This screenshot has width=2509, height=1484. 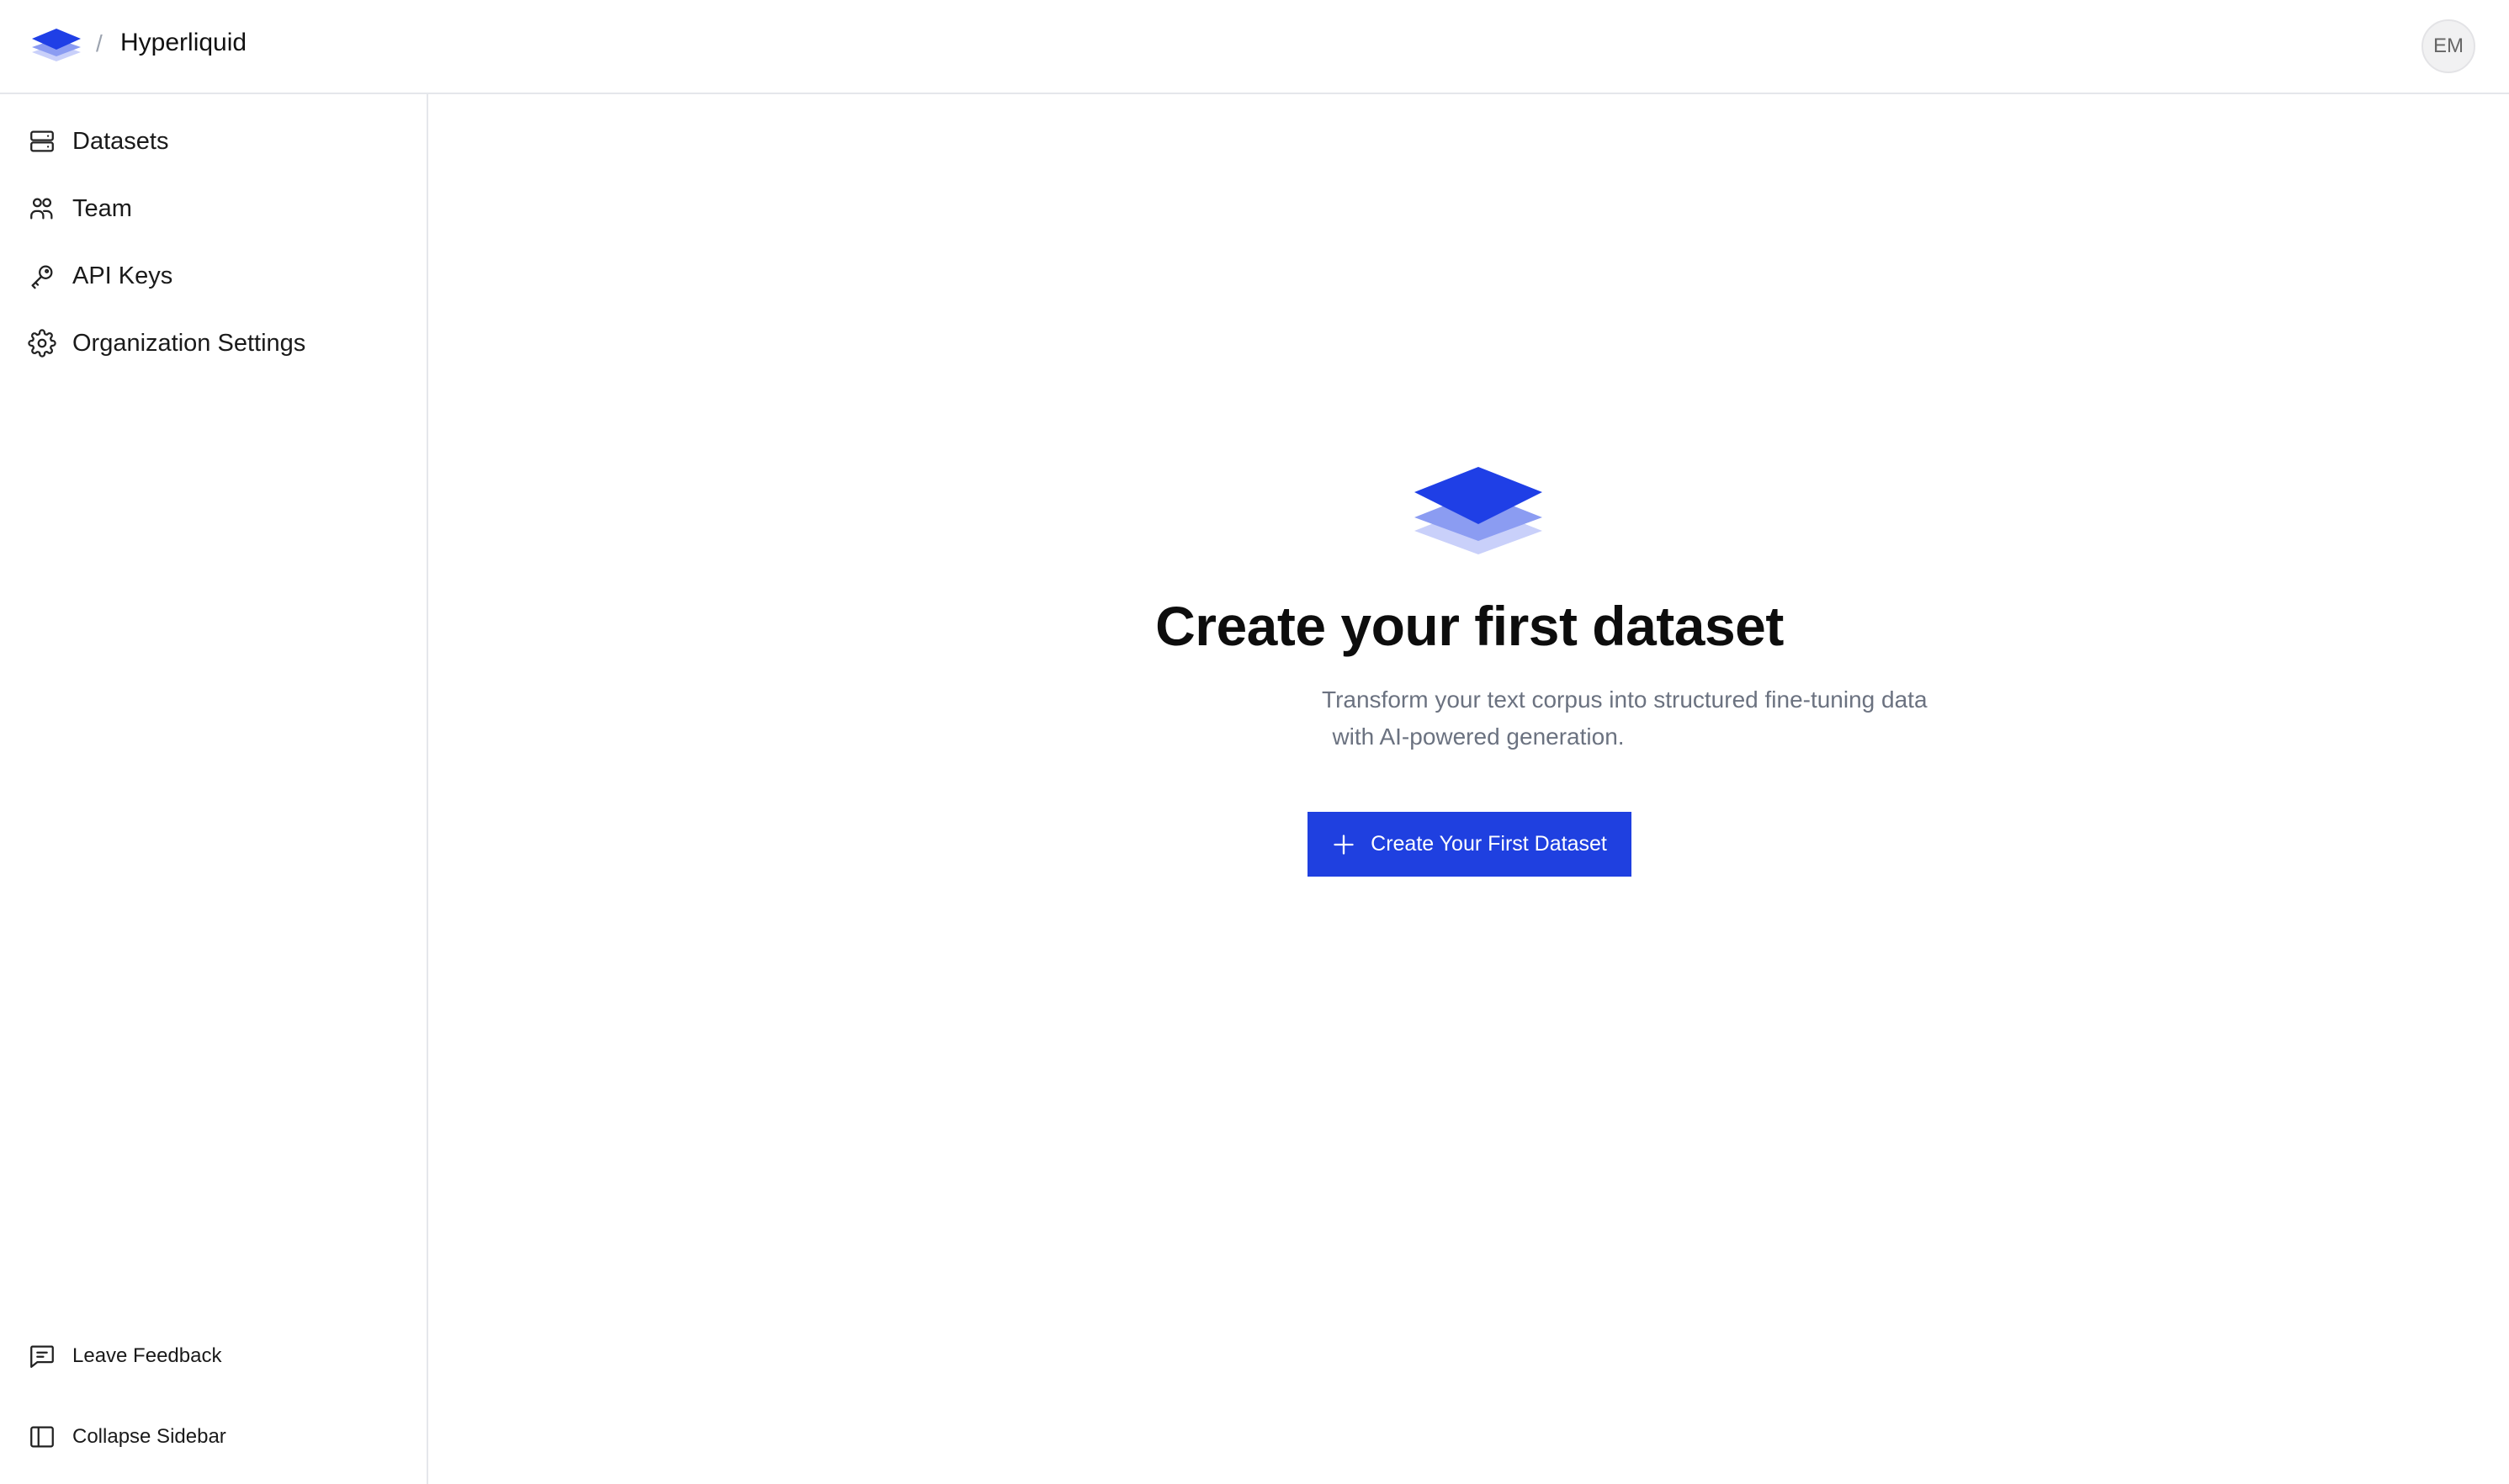 What do you see at coordinates (149, 1436) in the screenshot?
I see `collapse-sidebar-label: Collapse Sidebar` at bounding box center [149, 1436].